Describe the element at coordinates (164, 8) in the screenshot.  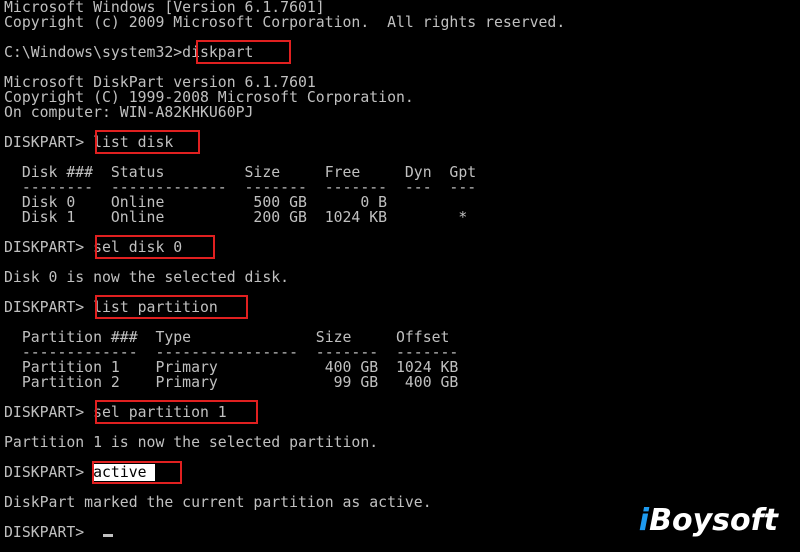
I see `banner-line-1: Microsoft Windows [Version 6.1.7601]` at that location.